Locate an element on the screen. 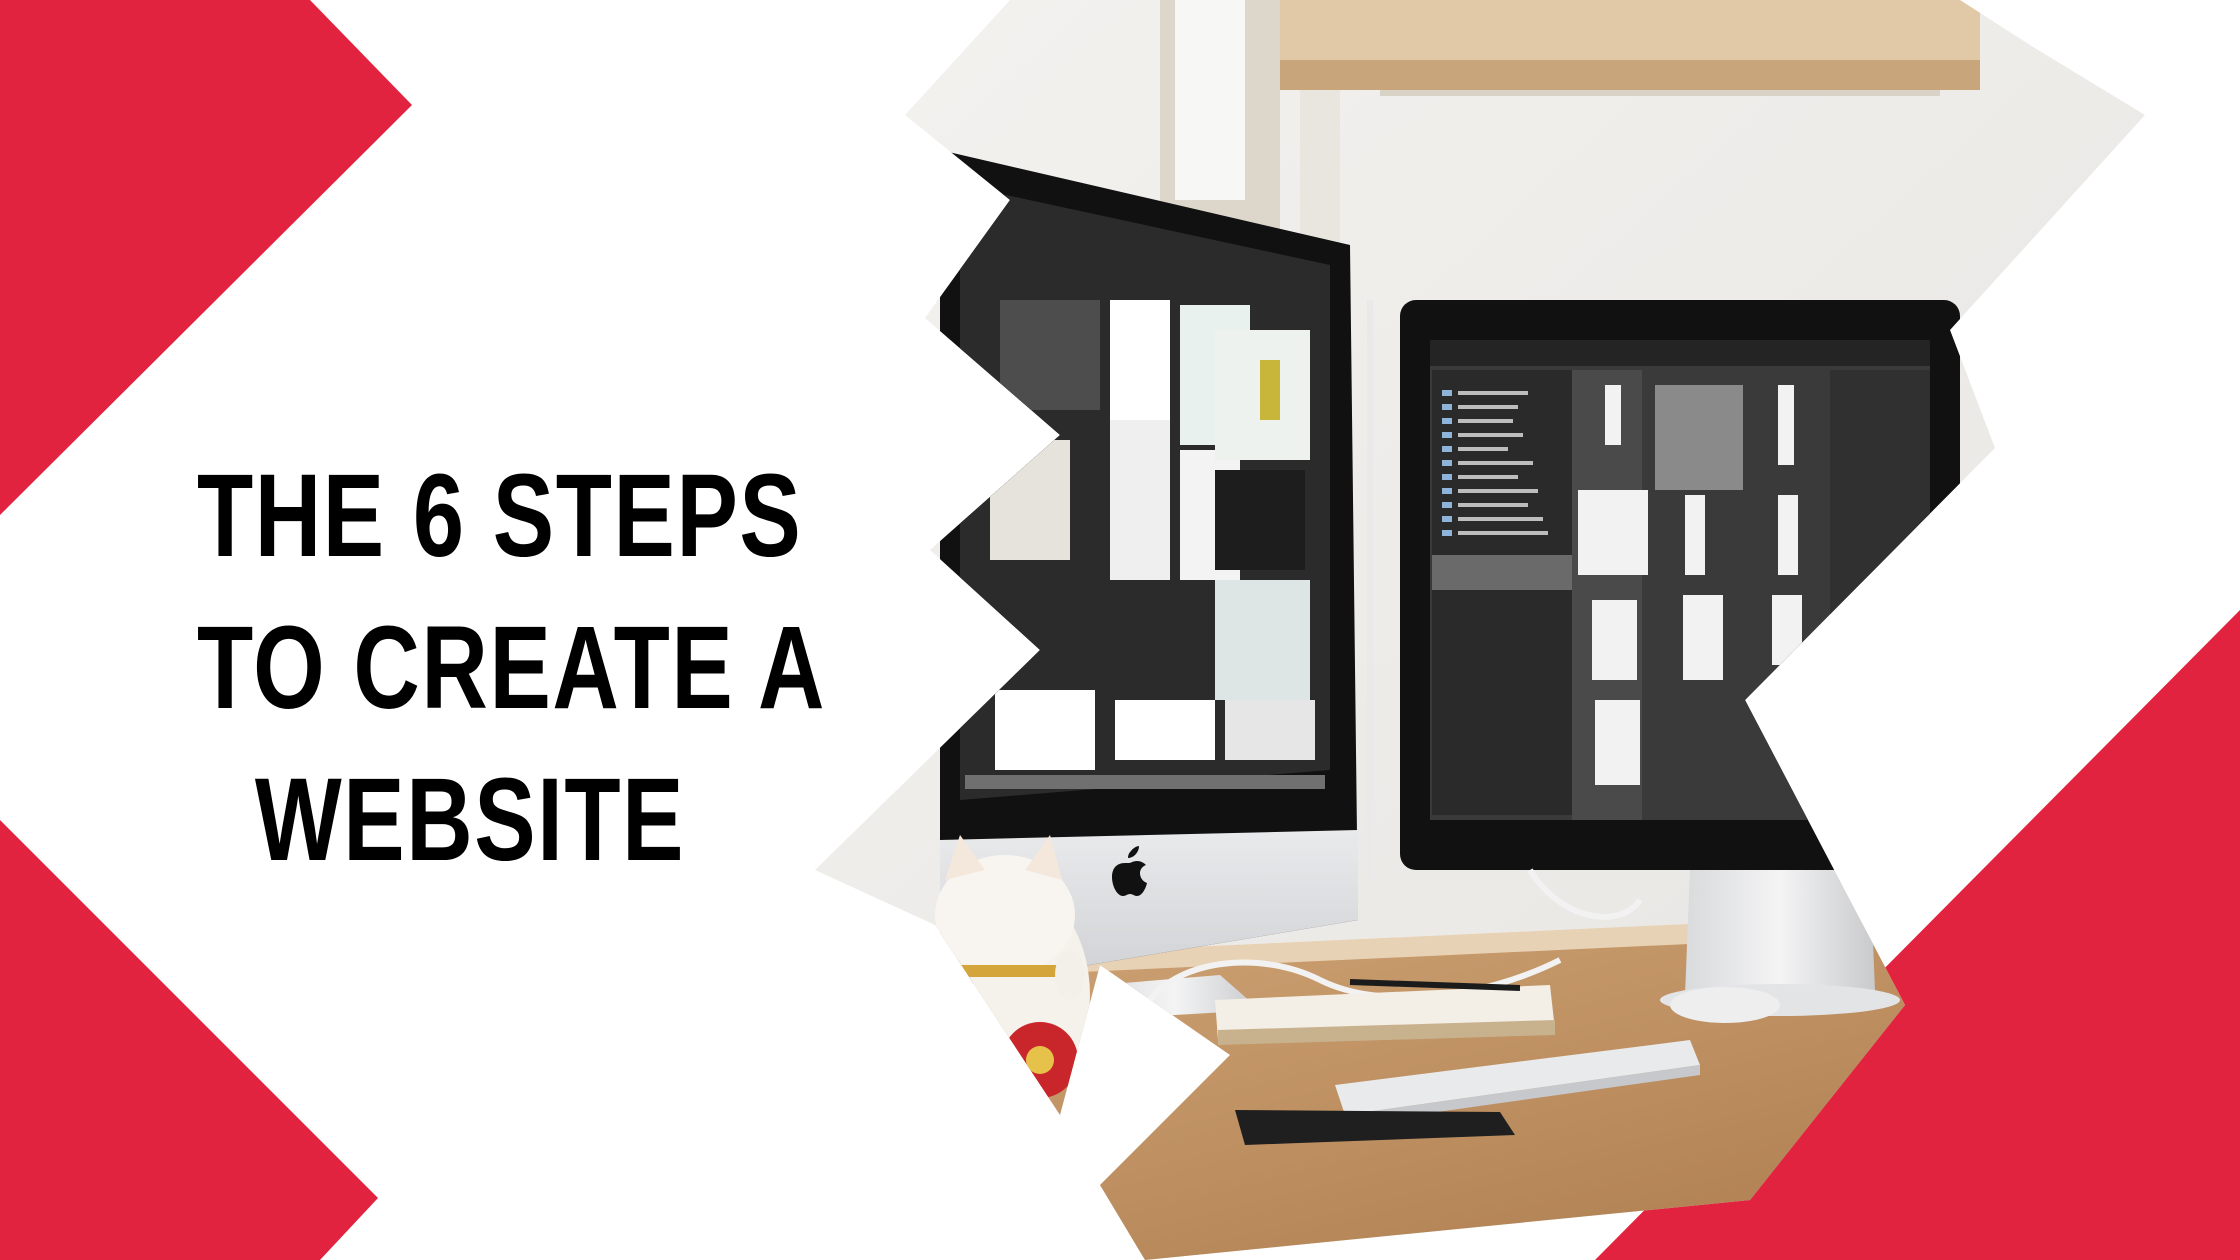 This screenshot has height=1260, width=2240. page-title: THE 6 STEPS TO CREATE A WEBSITE is located at coordinates (512, 668).